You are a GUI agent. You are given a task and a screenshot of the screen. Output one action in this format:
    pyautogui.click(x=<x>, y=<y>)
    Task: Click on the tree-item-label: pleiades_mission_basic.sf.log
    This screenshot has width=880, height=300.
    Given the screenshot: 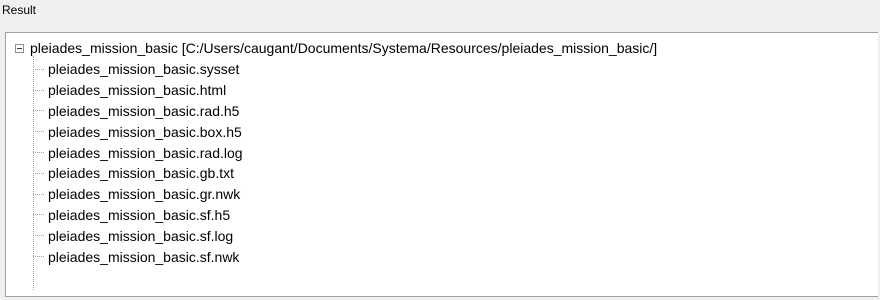 What is the action you would take?
    pyautogui.click(x=140, y=236)
    